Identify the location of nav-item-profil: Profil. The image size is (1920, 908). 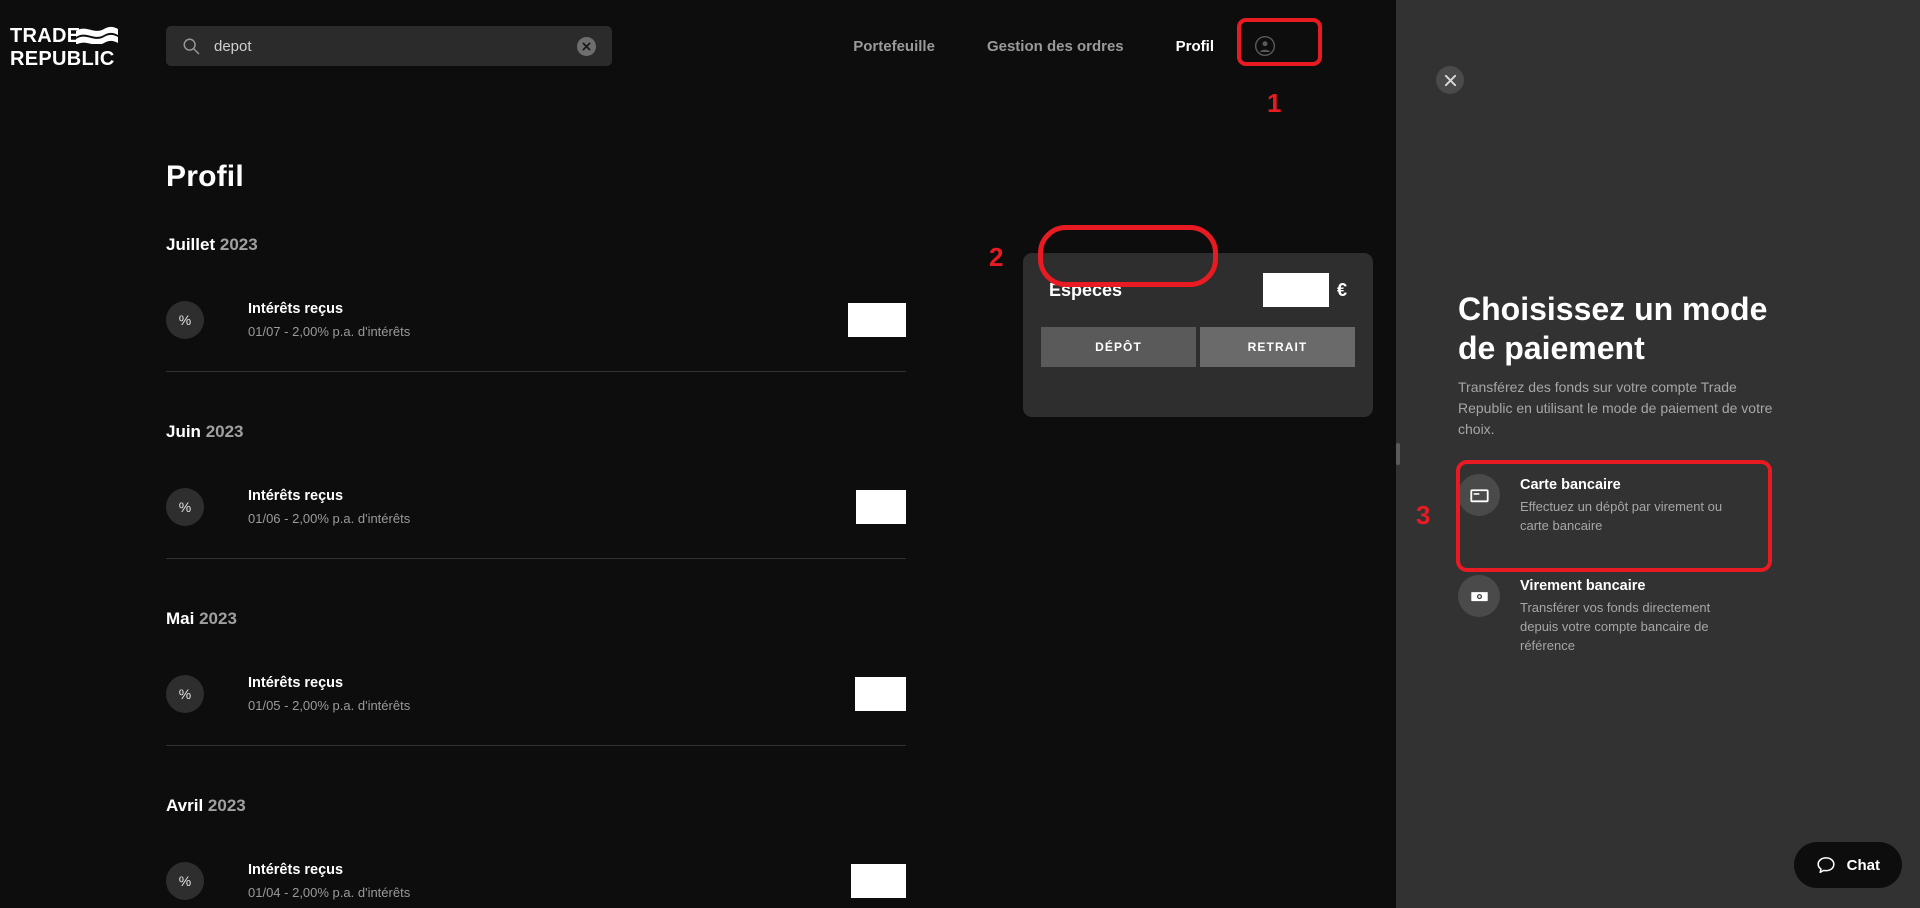
(1195, 46).